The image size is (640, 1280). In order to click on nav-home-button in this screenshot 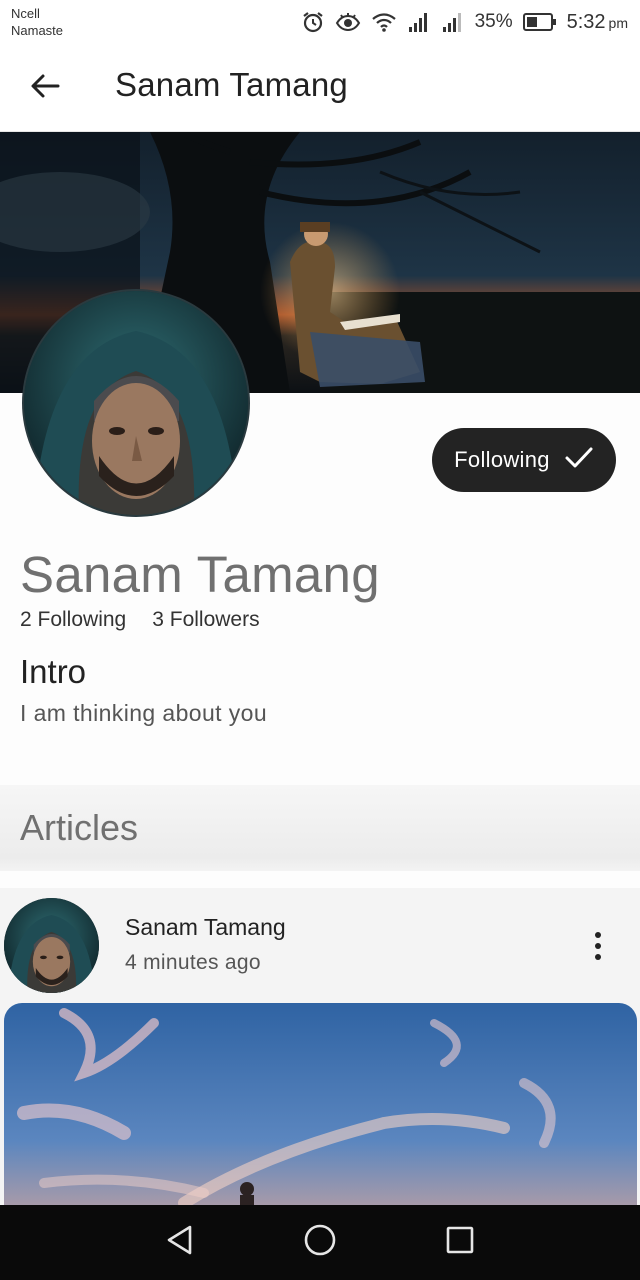, I will do `click(320, 1243)`.